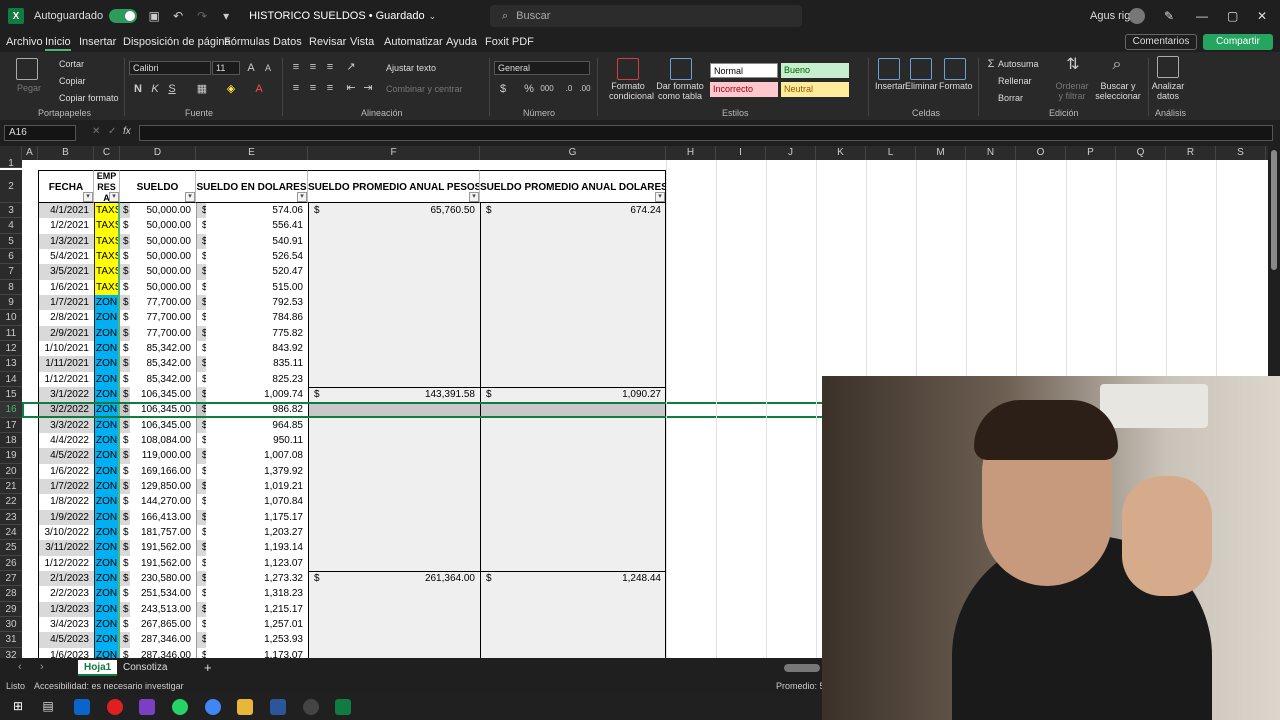  I want to click on format-painter-button: Copiar formato, so click(89, 98).